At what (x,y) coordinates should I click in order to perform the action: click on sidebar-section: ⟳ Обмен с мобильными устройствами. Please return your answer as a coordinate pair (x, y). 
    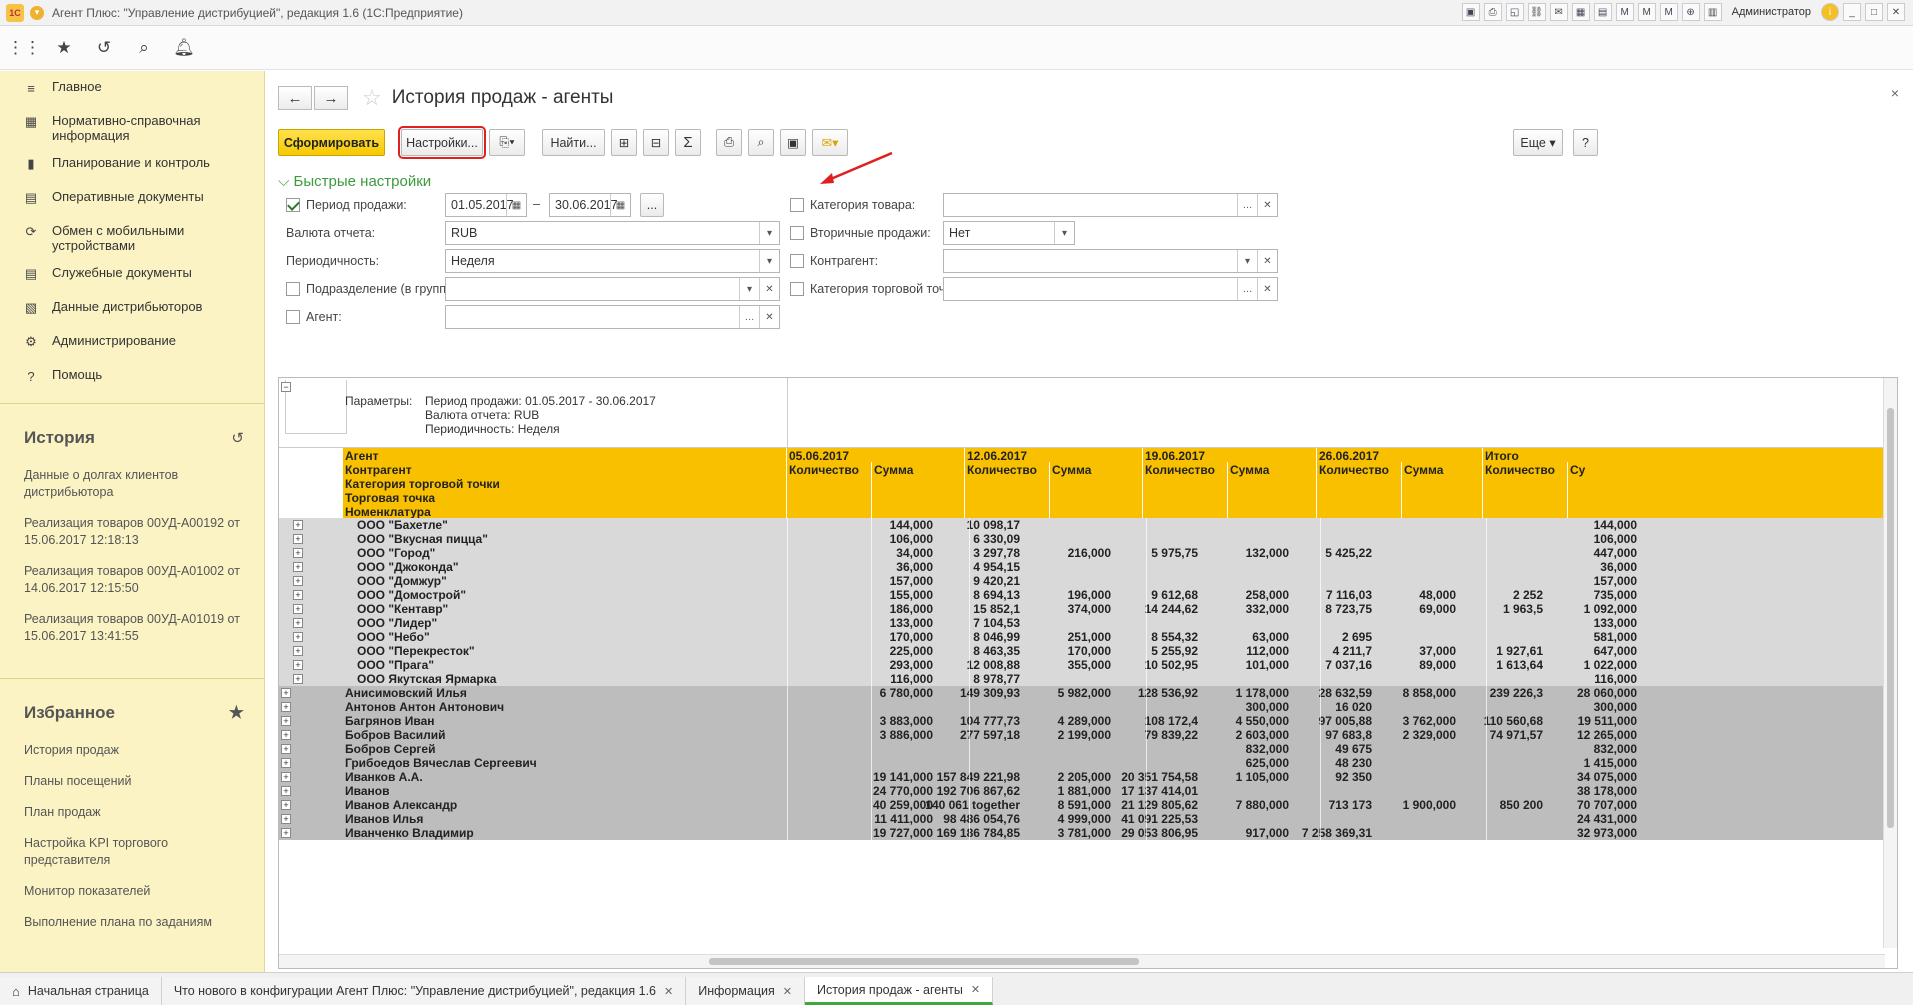
    Looking at the image, I should click on (132, 238).